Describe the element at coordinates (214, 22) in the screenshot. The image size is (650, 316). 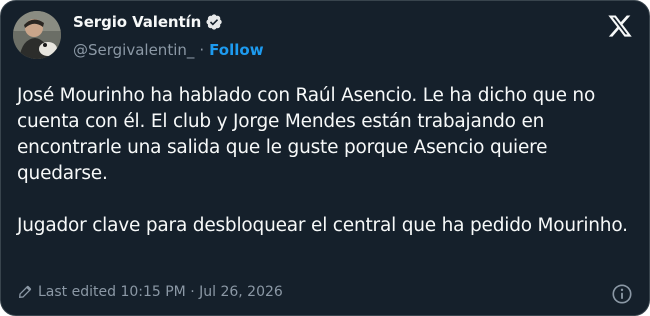
I see `verified-badge-icon` at that location.